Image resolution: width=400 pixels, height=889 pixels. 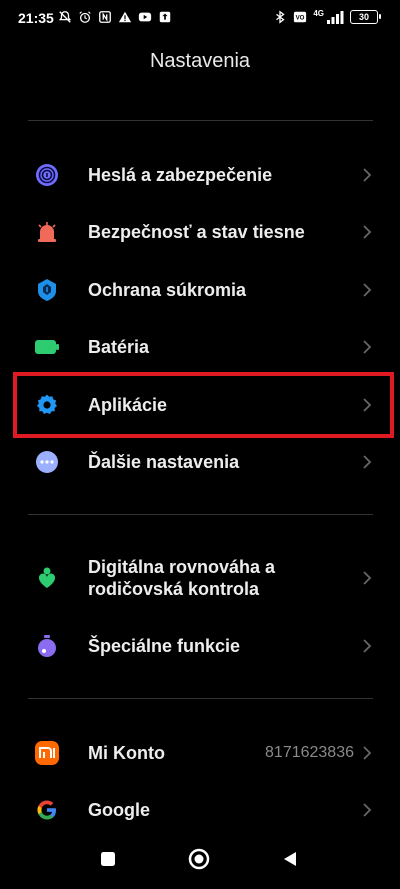 I want to click on special-features-icon, so click(x=47, y=646).